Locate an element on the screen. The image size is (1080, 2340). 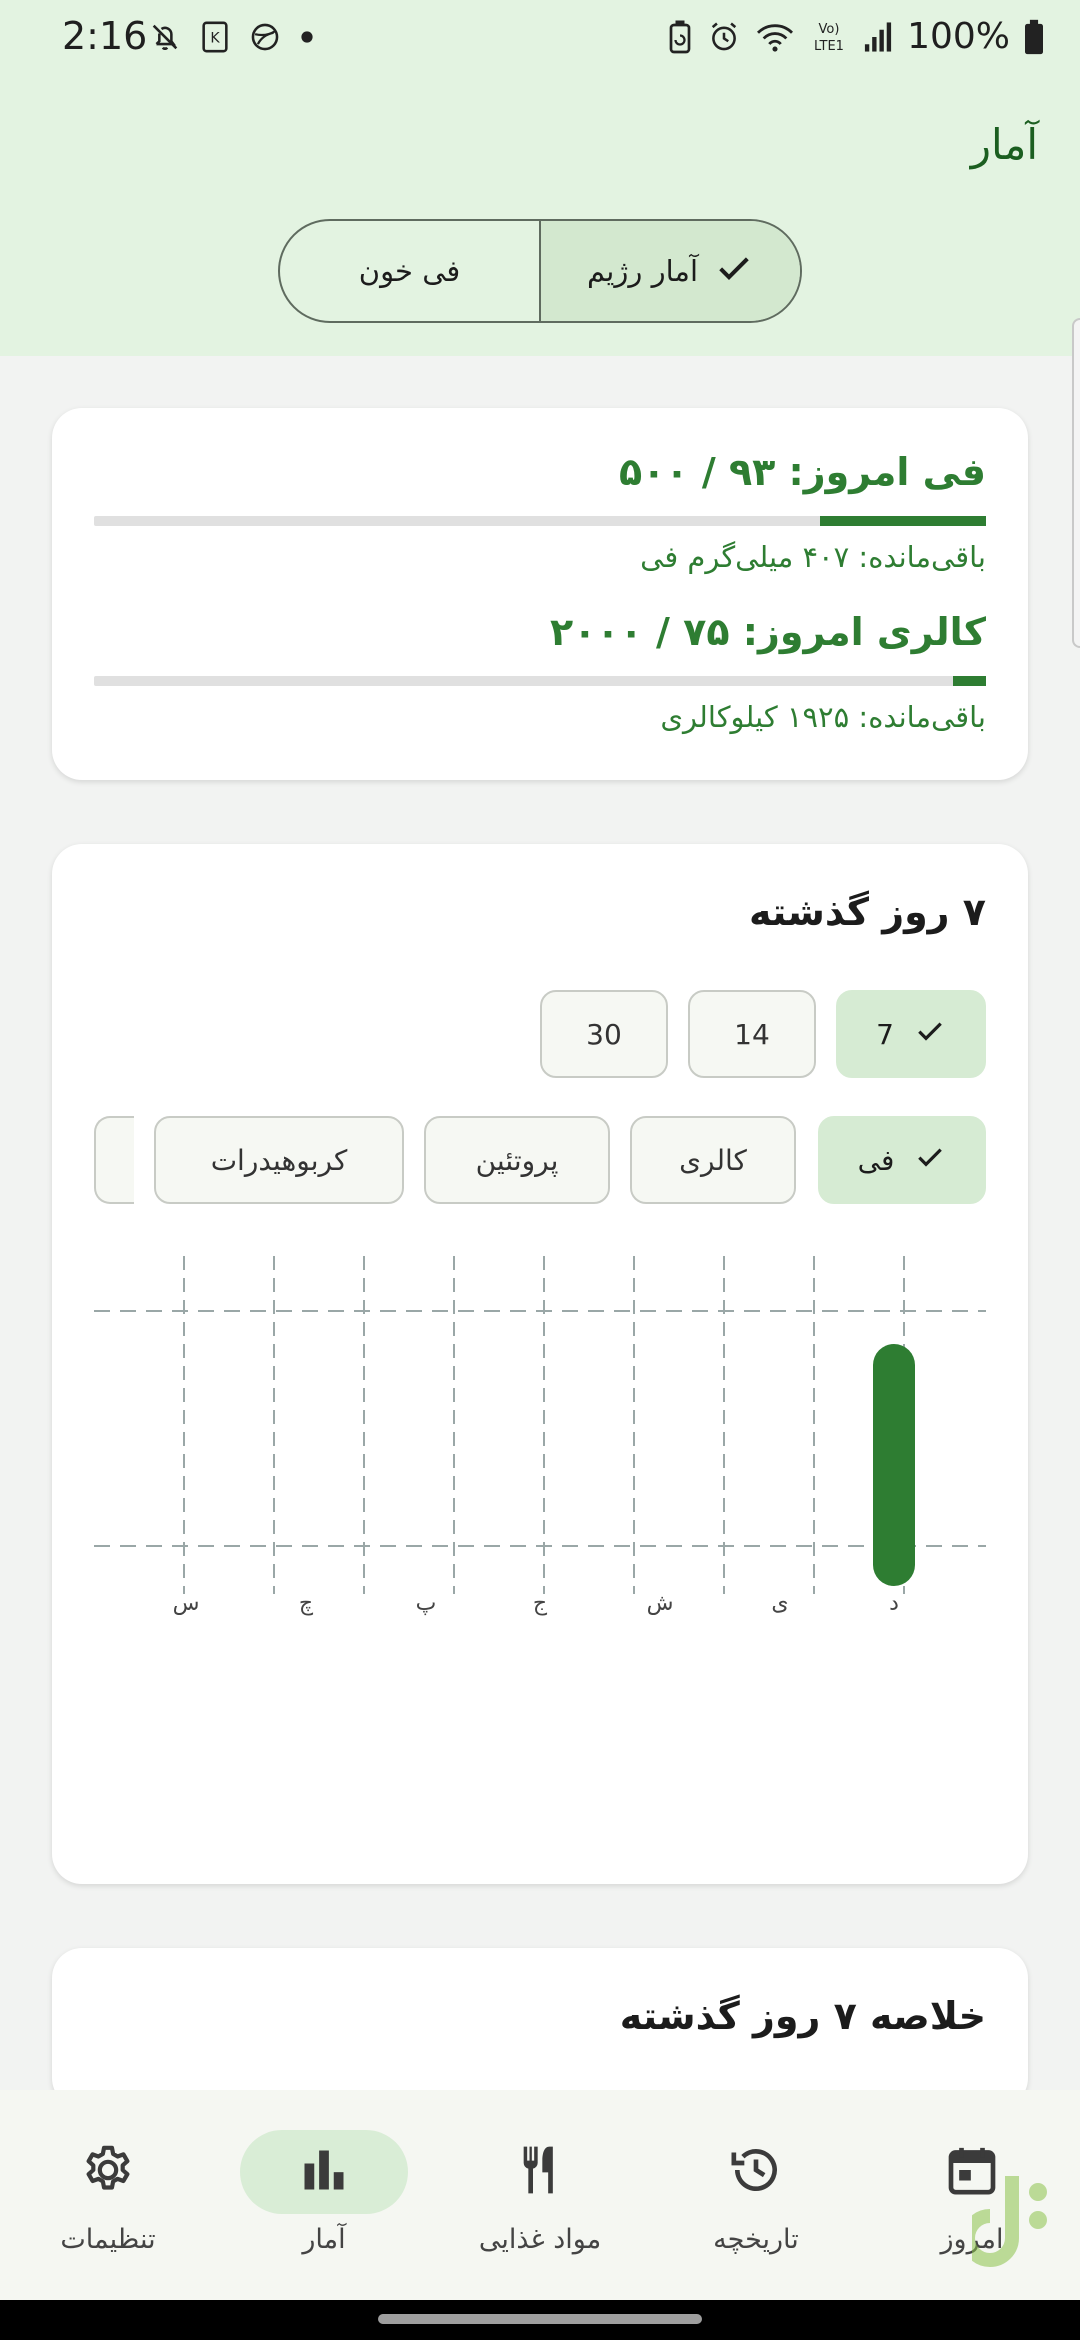
metric-chip-carbs-label: کربوهیدرات is located at coordinates (279, 1160).